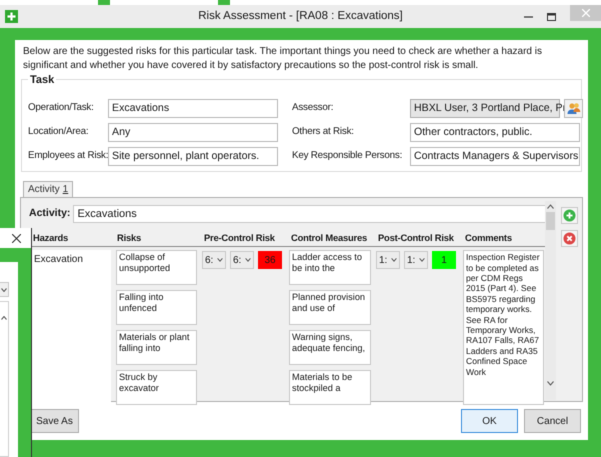 Image resolution: width=601 pixels, height=457 pixels. I want to click on risk-score: 1, so click(444, 260).